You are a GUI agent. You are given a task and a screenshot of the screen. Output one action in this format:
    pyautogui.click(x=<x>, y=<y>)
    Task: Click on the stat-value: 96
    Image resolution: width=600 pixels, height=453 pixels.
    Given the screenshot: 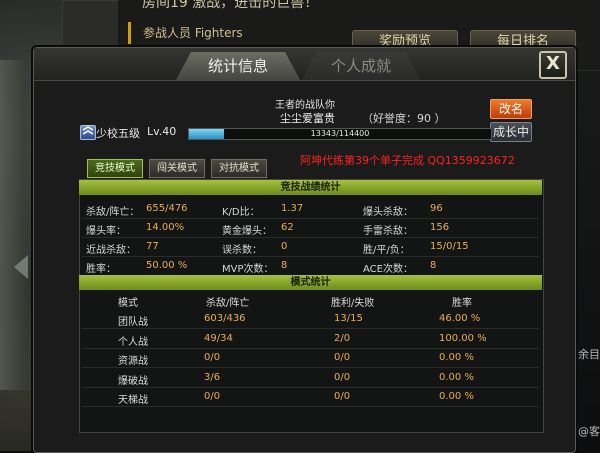 What is the action you would take?
    pyautogui.click(x=436, y=208)
    